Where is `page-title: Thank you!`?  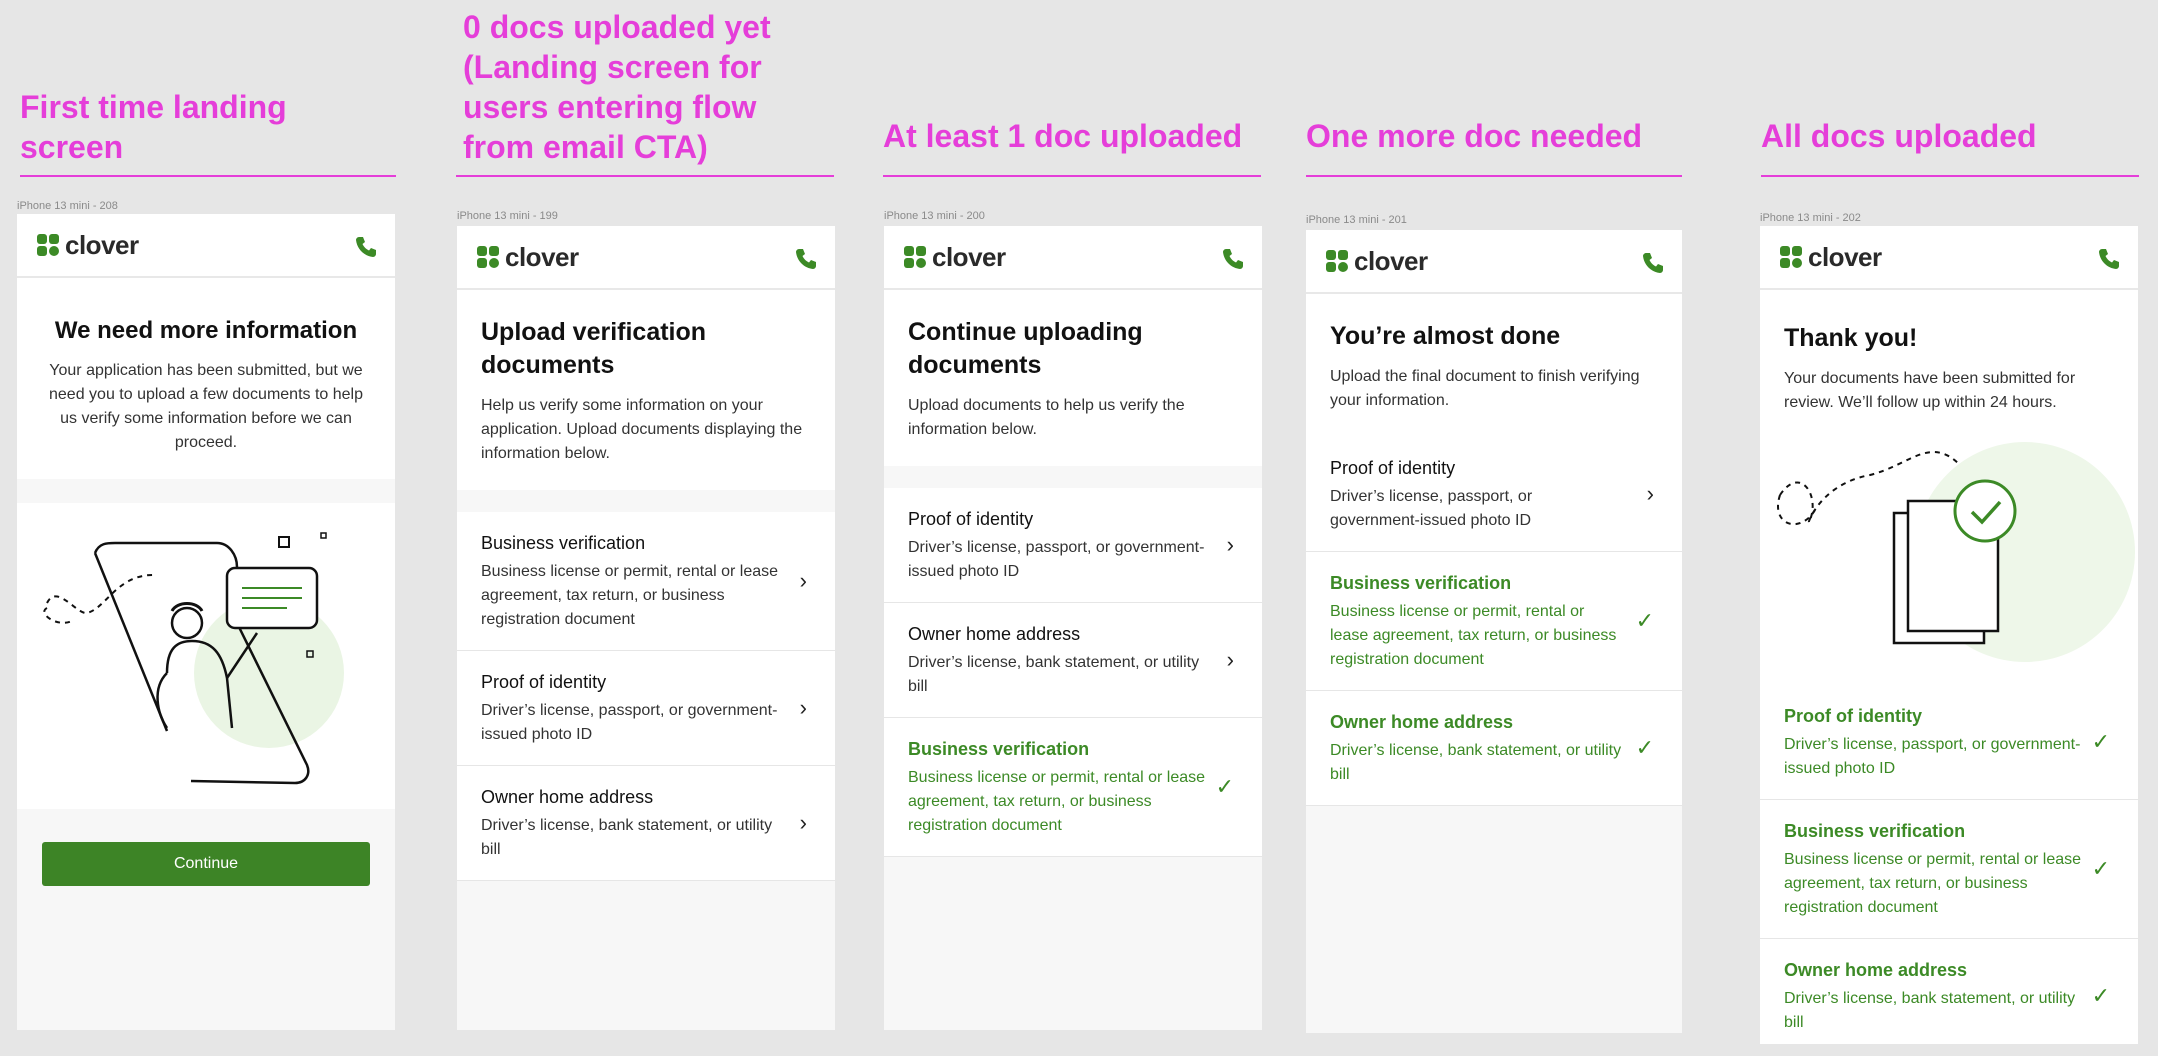 page-title: Thank you! is located at coordinates (1851, 338).